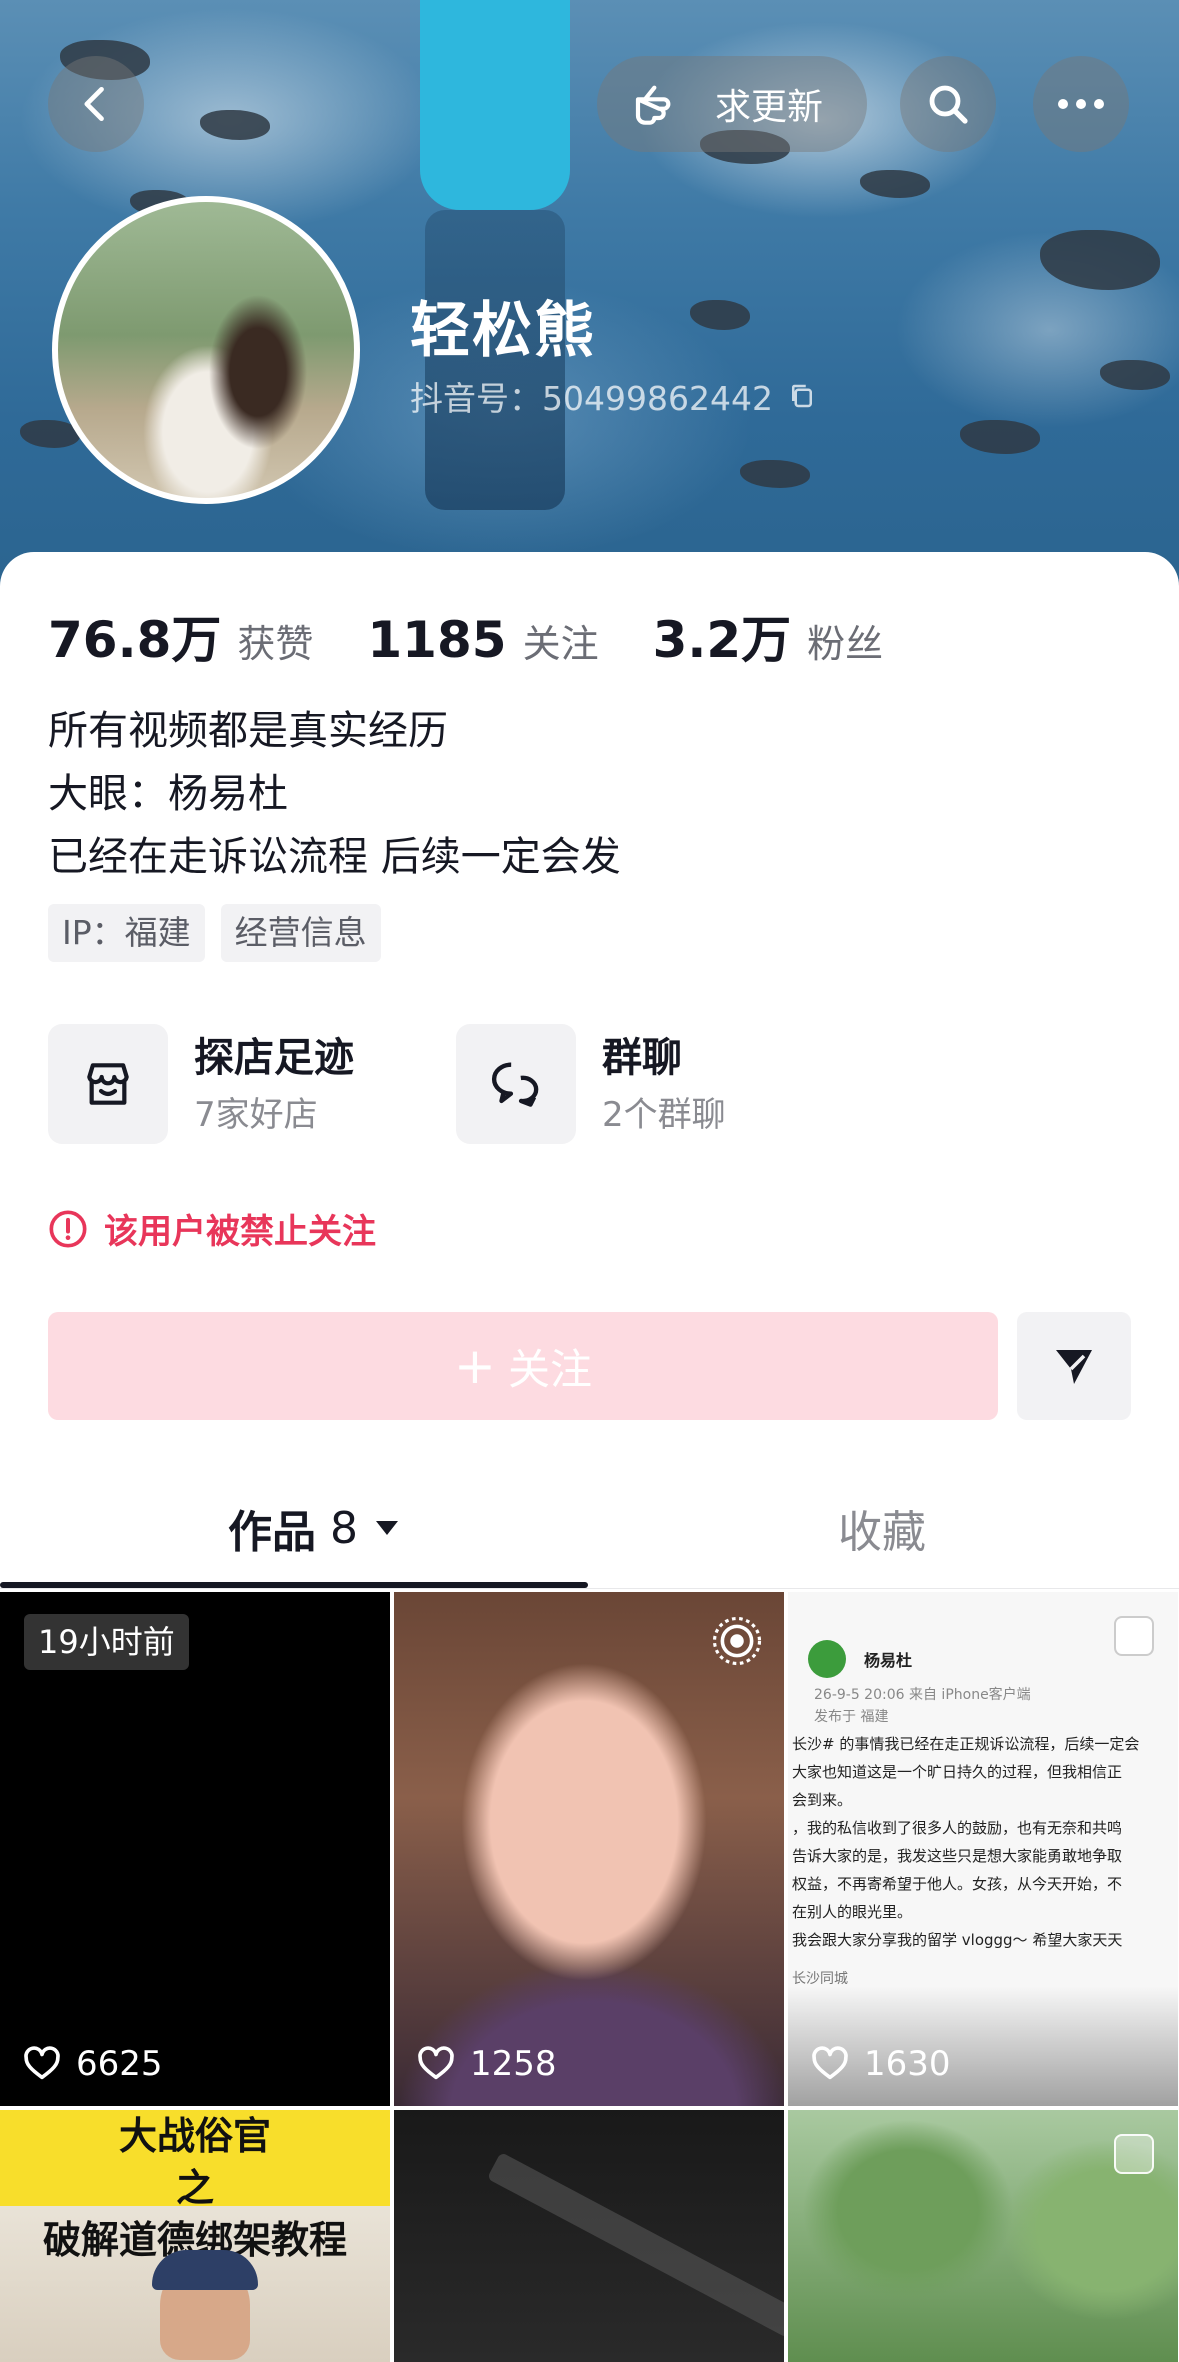  What do you see at coordinates (256, 1115) in the screenshot?
I see `store-visits-subtitle: 7家好店` at bounding box center [256, 1115].